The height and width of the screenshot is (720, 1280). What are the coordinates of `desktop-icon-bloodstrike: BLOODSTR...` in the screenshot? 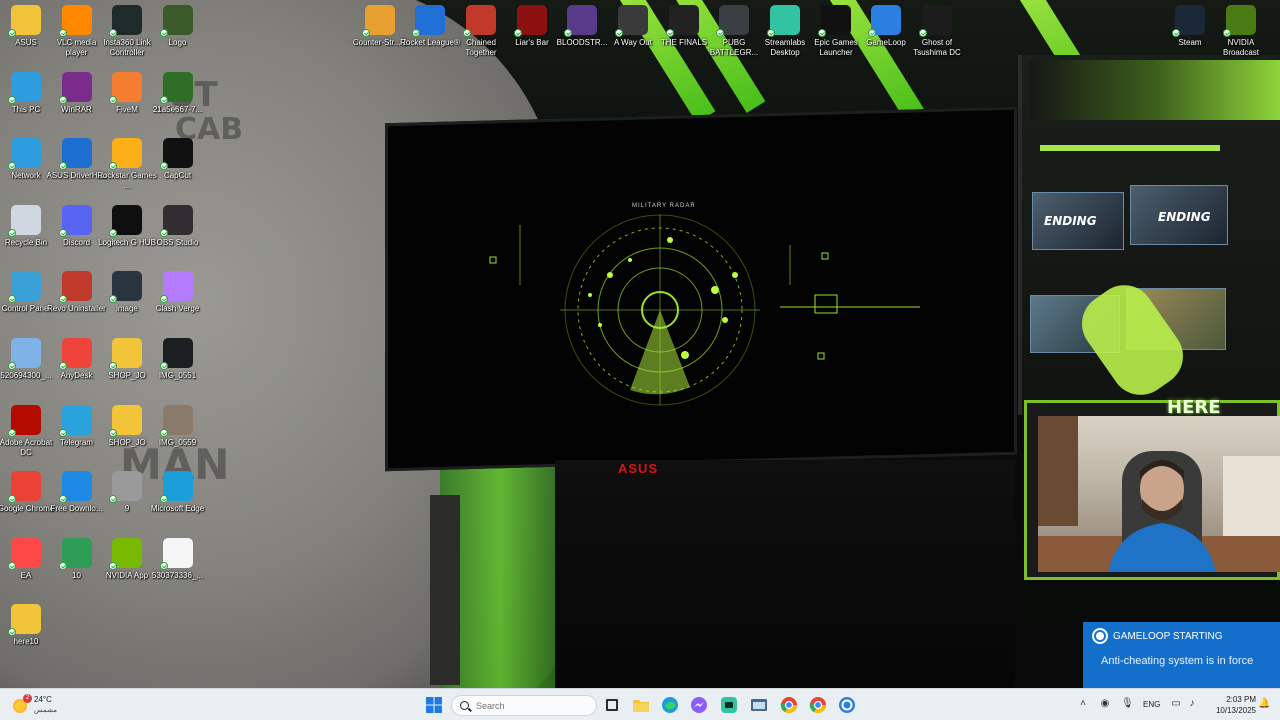 It's located at (582, 26).